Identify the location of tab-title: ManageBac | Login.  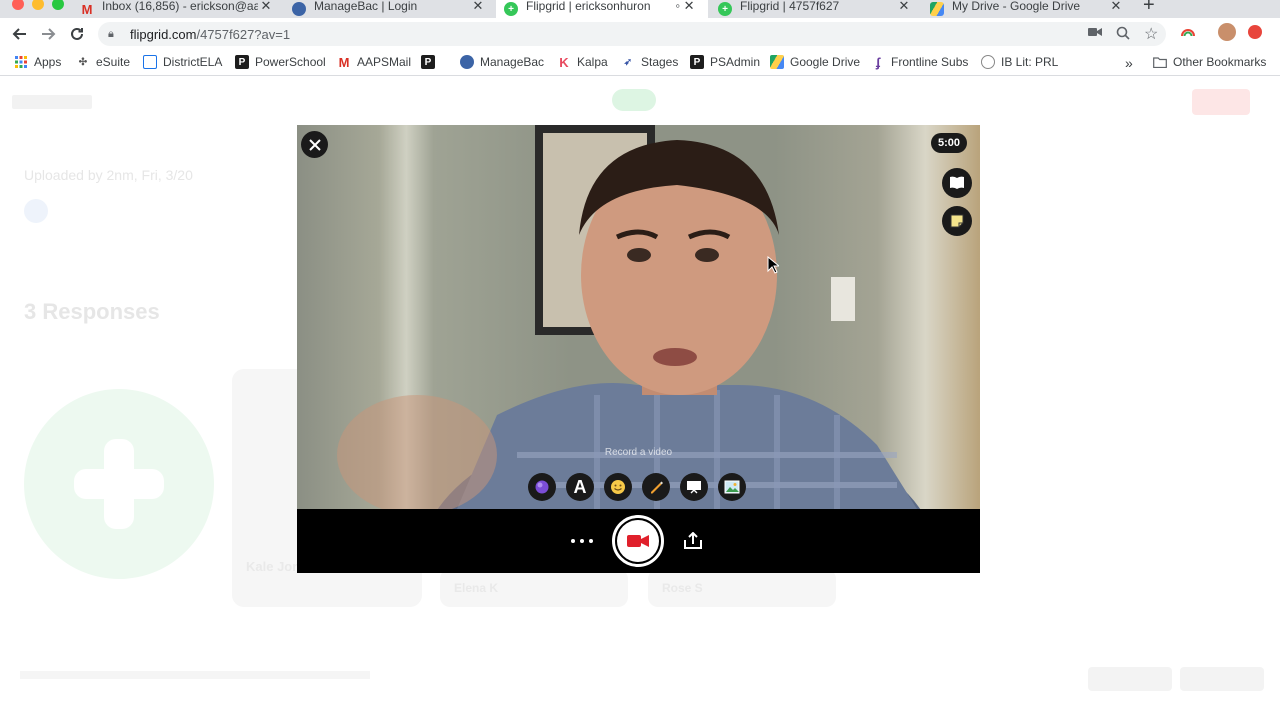
(366, 6).